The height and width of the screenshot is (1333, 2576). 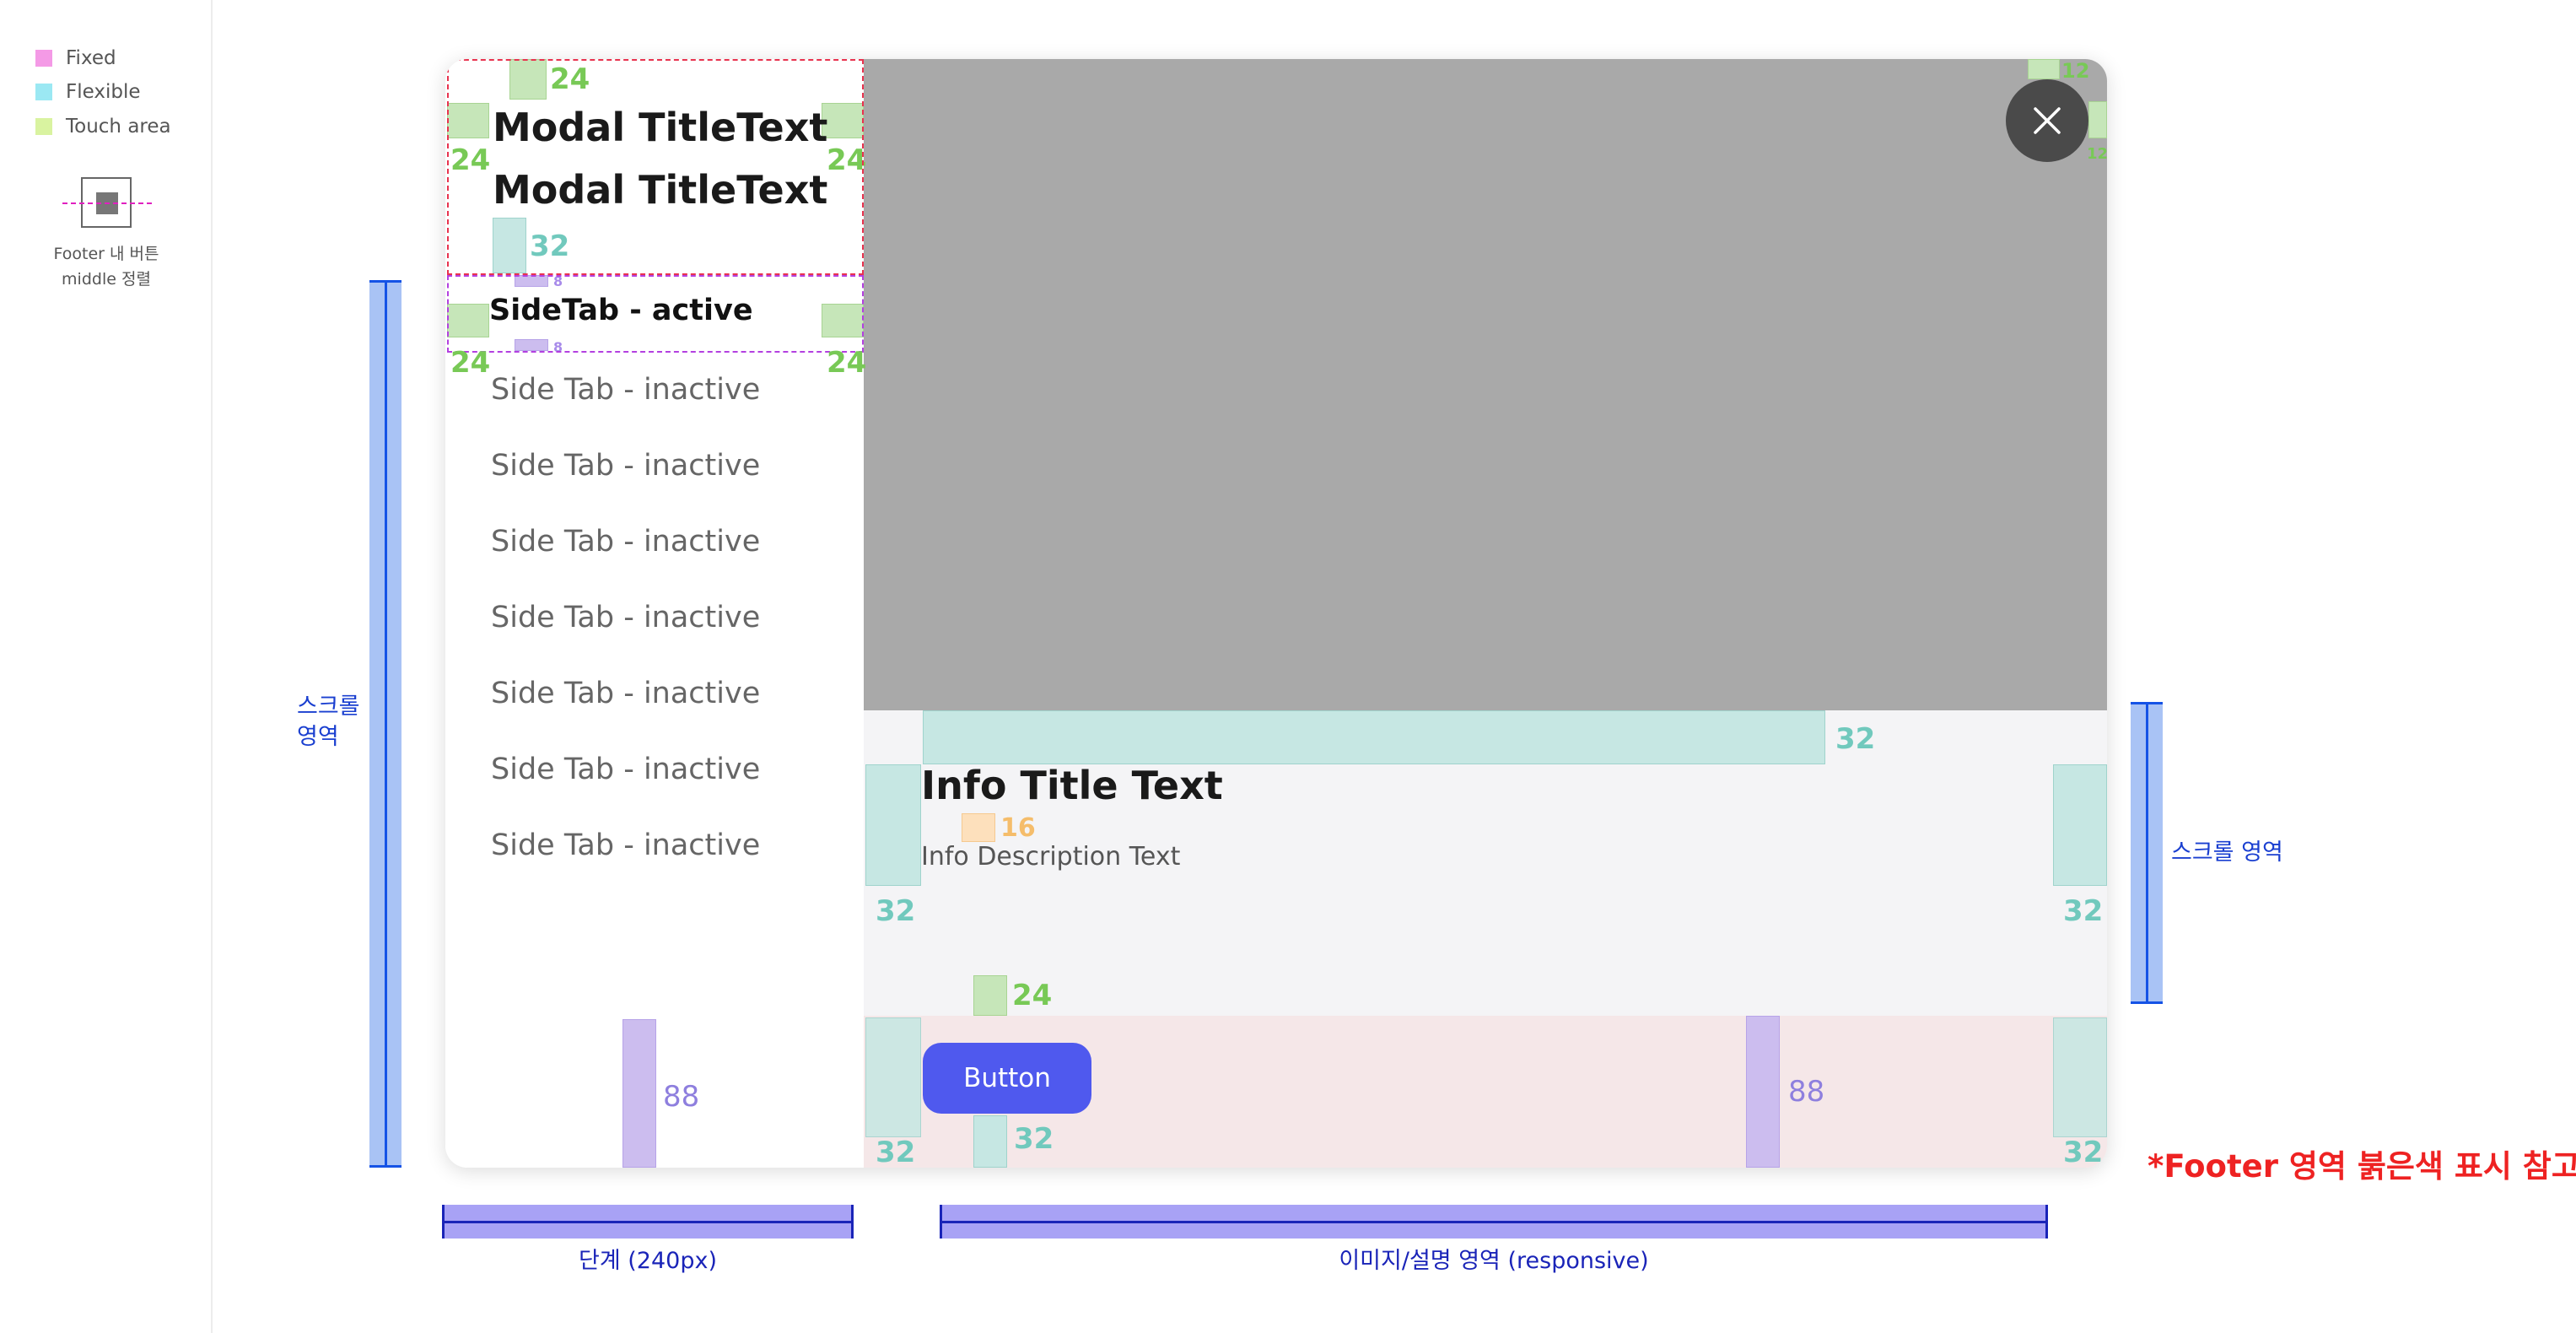 What do you see at coordinates (2097, 154) in the screenshot?
I see `spacing-label-close-right-12: 12` at bounding box center [2097, 154].